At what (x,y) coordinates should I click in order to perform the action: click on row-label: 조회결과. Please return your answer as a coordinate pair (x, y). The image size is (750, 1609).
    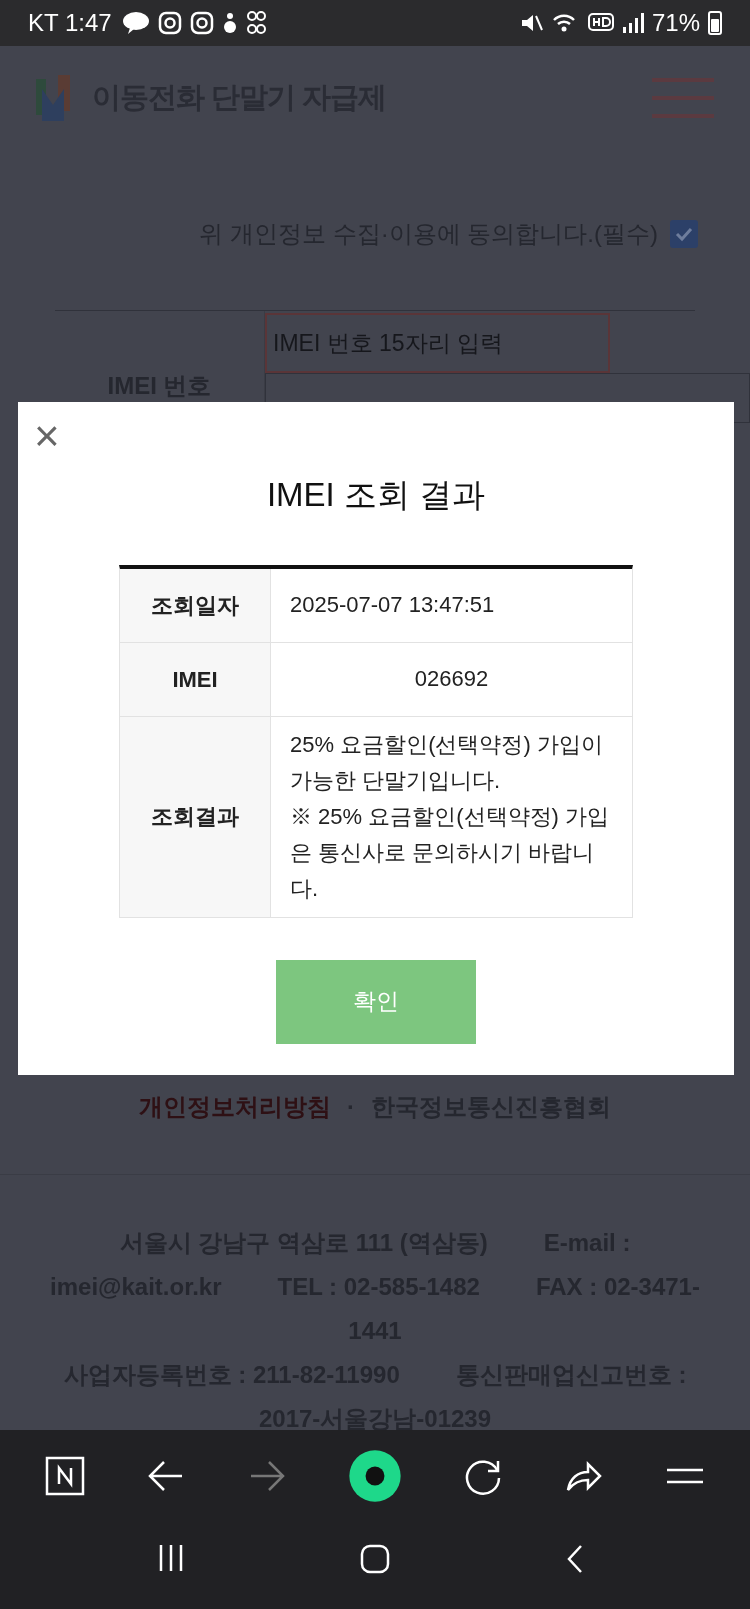
    Looking at the image, I should click on (195, 816).